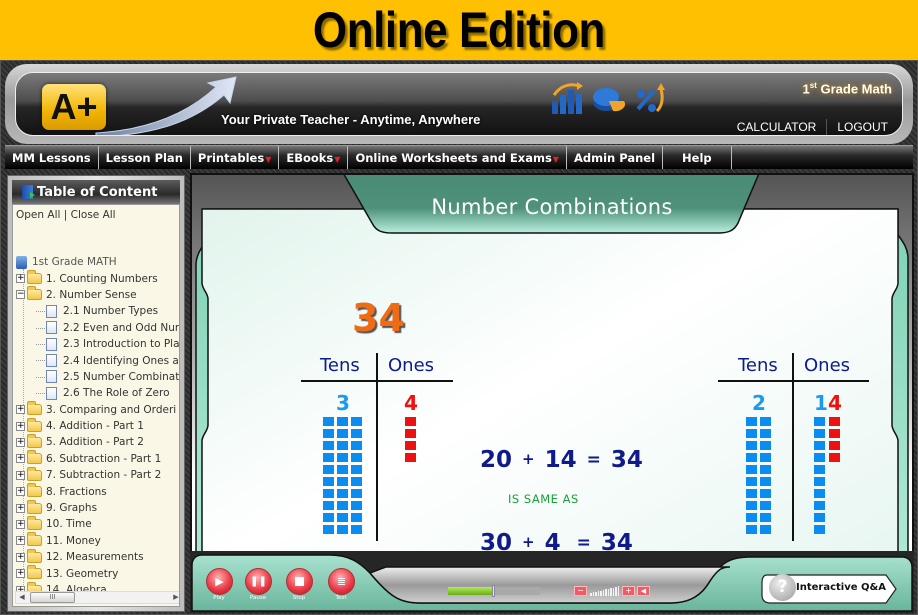  I want to click on ones-blocks-left, so click(410, 439).